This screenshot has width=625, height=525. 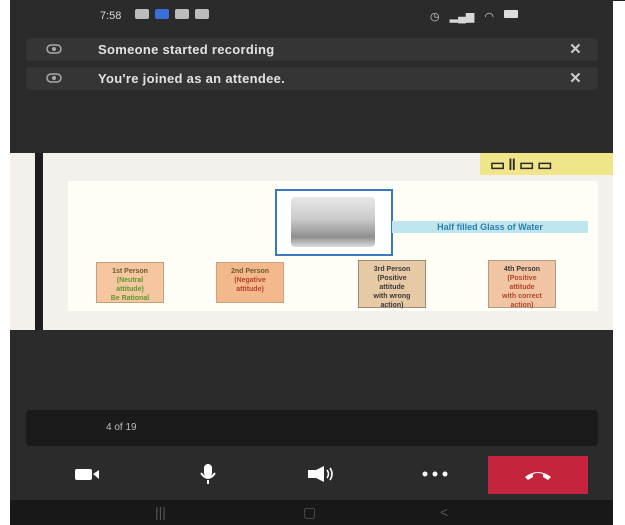 I want to click on more-options-button, so click(x=435, y=474).